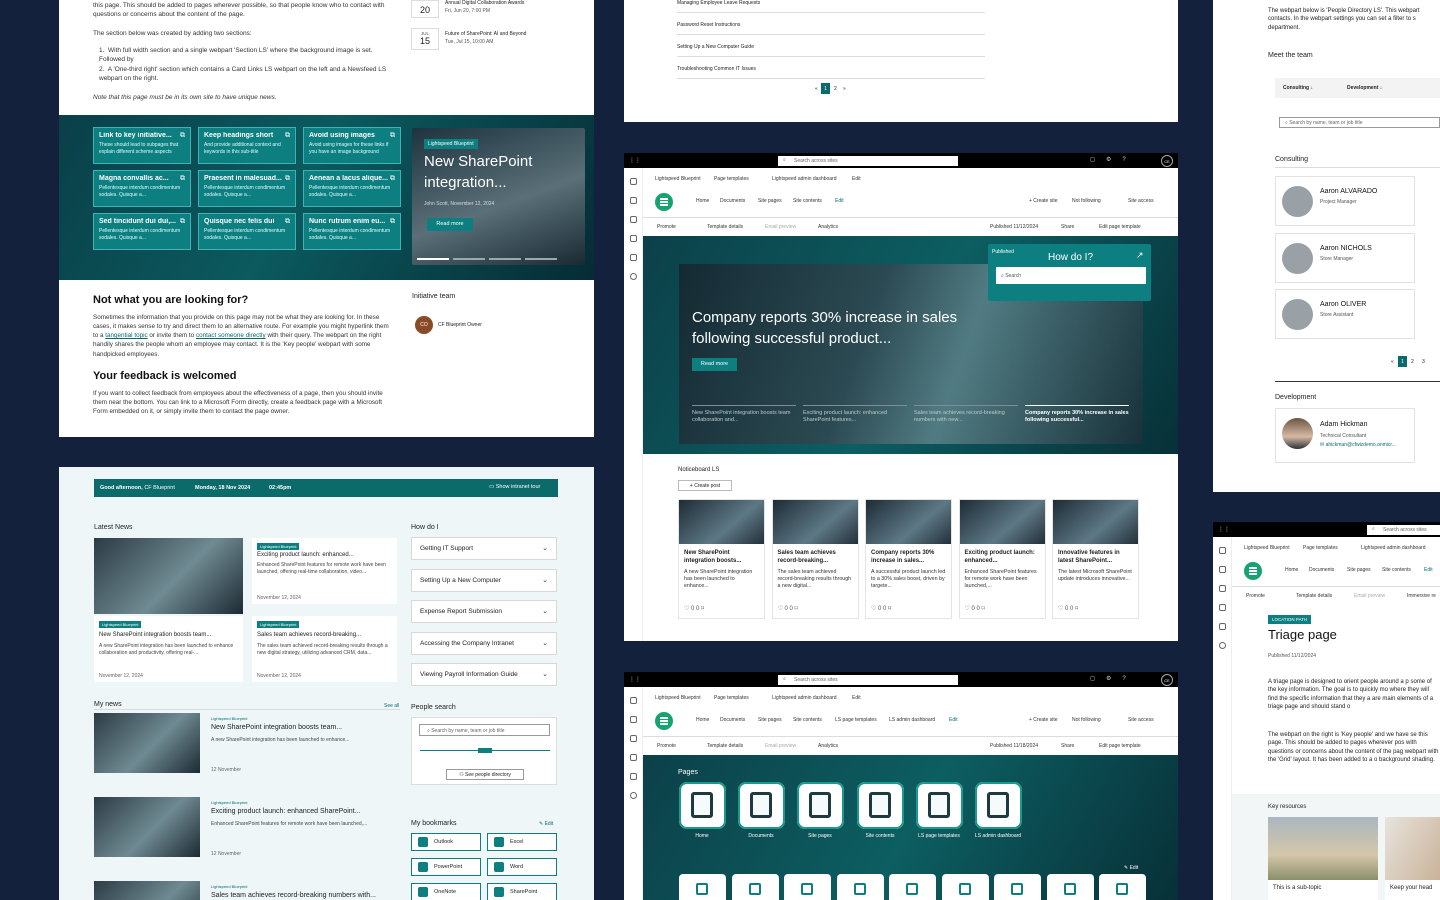 Image resolution: width=1440 pixels, height=900 pixels. What do you see at coordinates (856, 720) in the screenshot?
I see `site-nav-item: LS page templates` at bounding box center [856, 720].